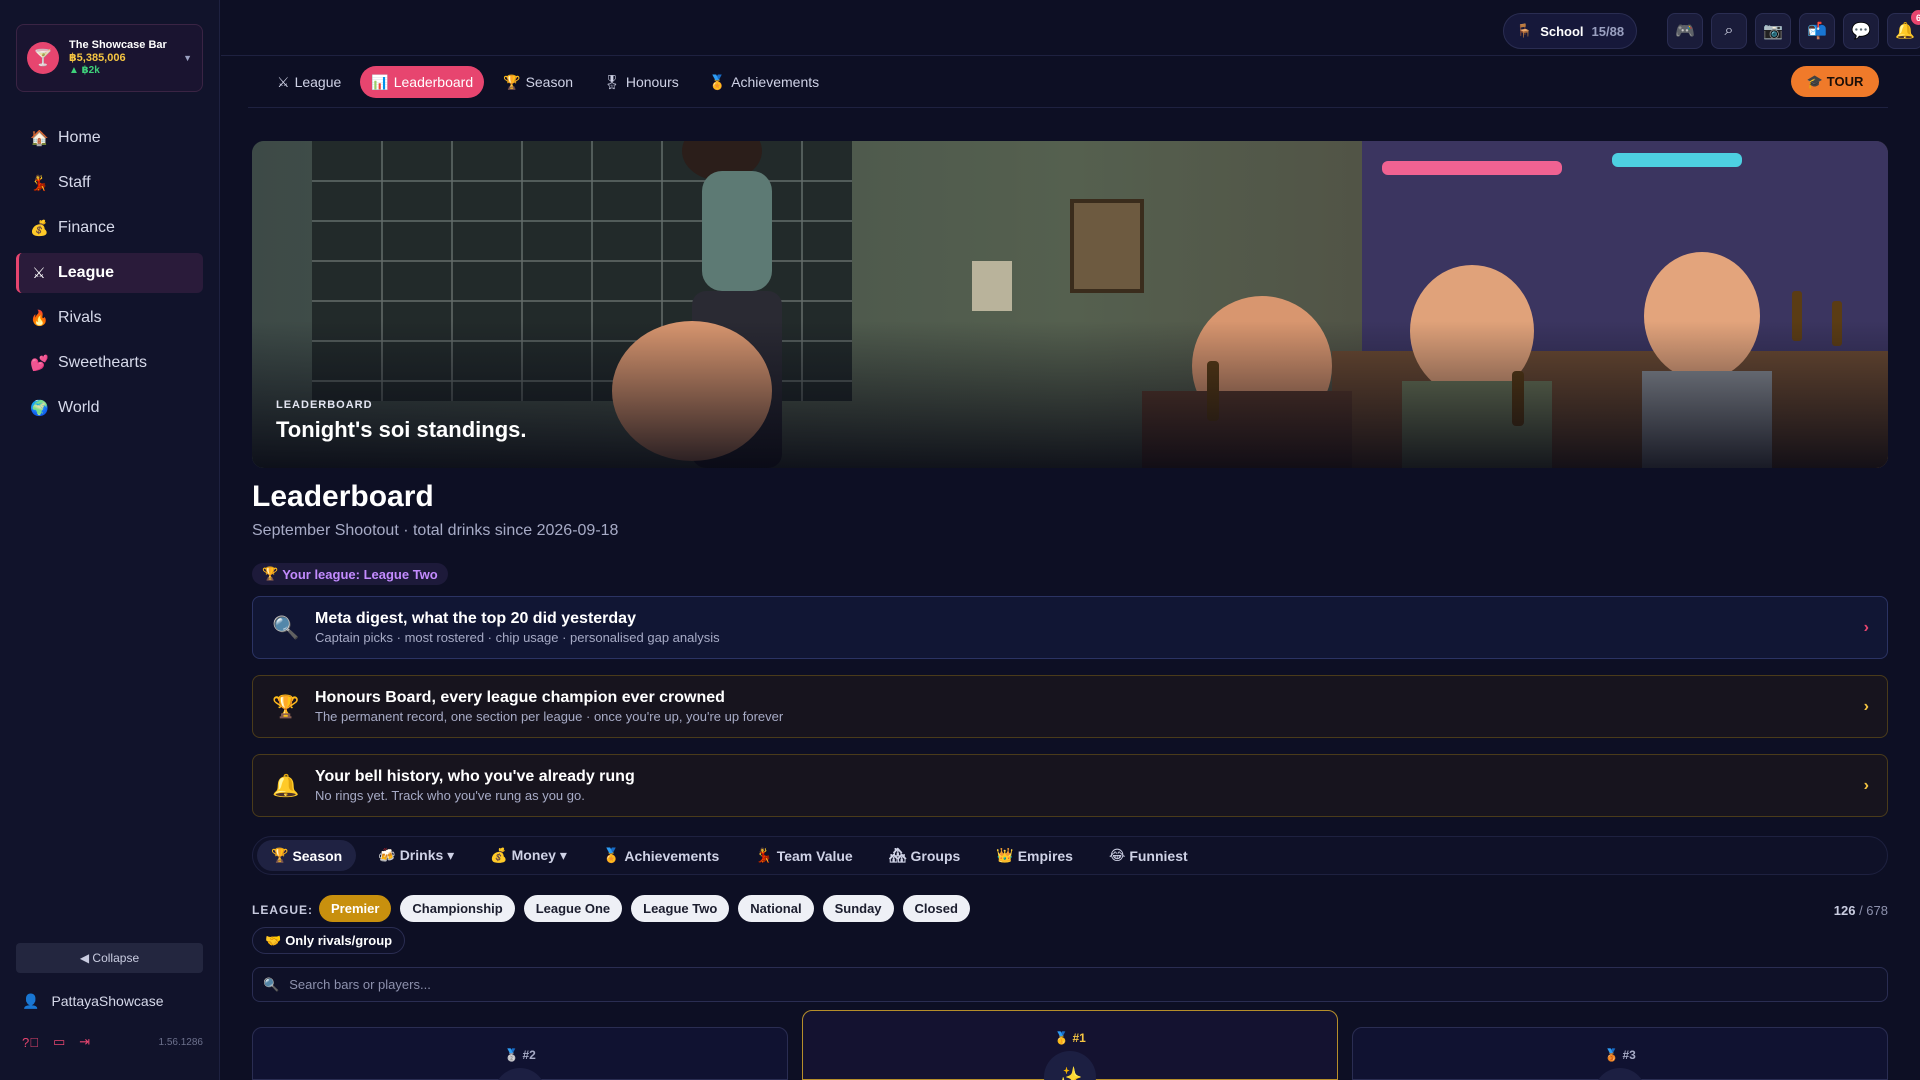 The width and height of the screenshot is (1920, 1080). What do you see at coordinates (59, 1042) in the screenshot?
I see `feedback-icon: ▭` at bounding box center [59, 1042].